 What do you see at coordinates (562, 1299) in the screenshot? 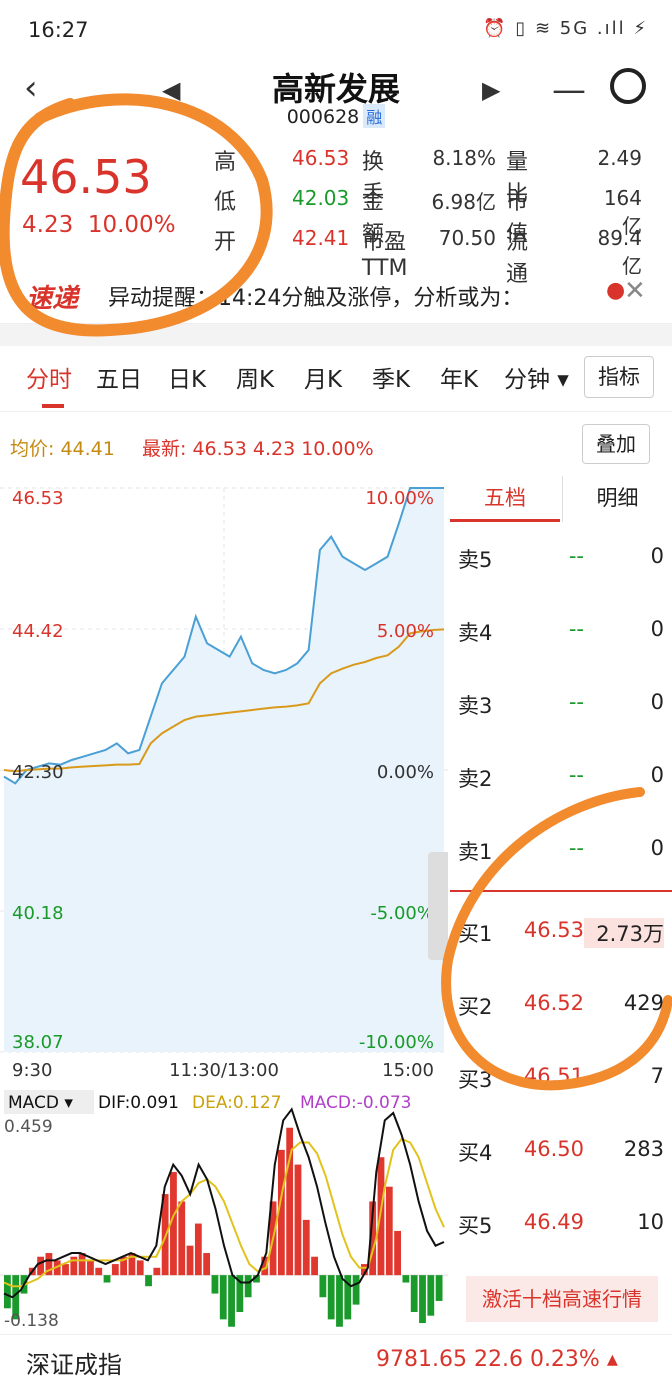
I see `activate-level10-button: 激活十档高速行情` at bounding box center [562, 1299].